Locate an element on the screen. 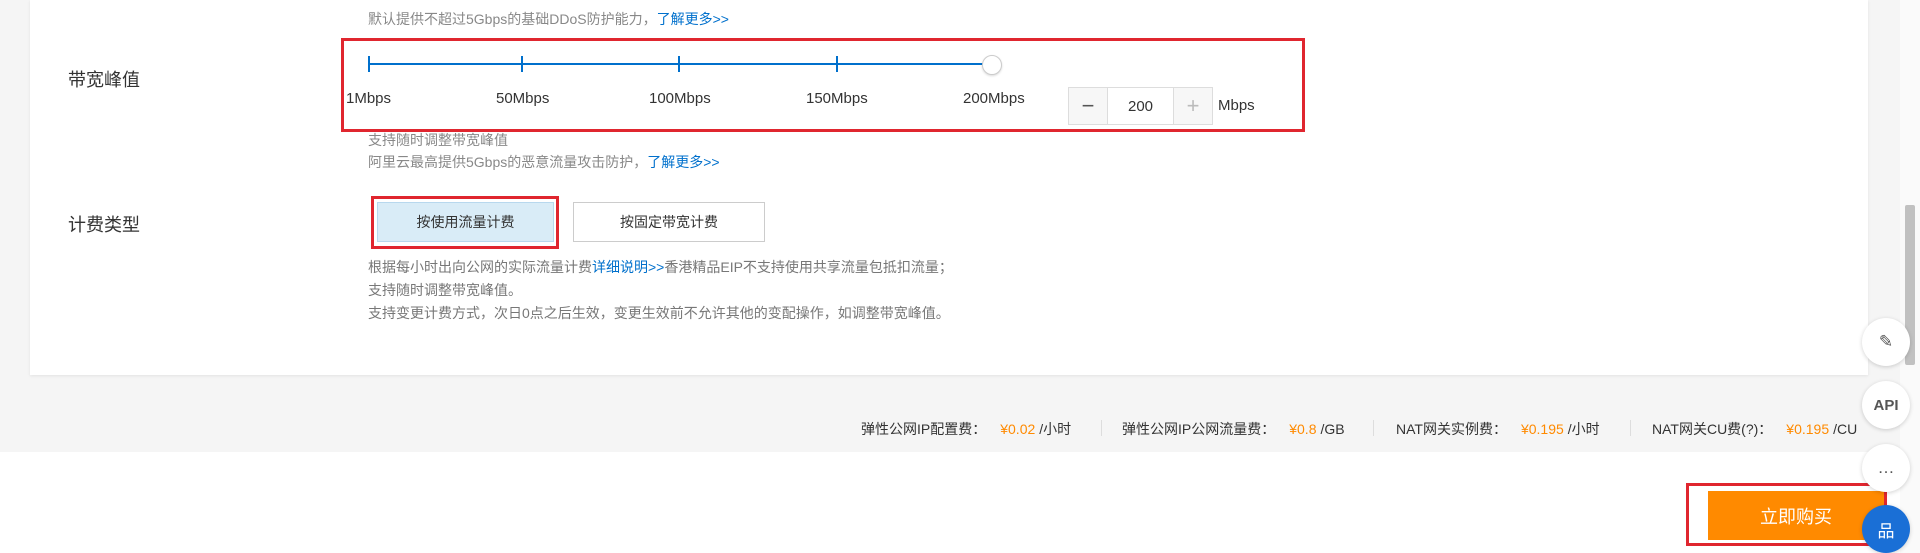 Image resolution: width=1920 pixels, height=553 pixels. fee-unit: /GB is located at coordinates (1332, 429).